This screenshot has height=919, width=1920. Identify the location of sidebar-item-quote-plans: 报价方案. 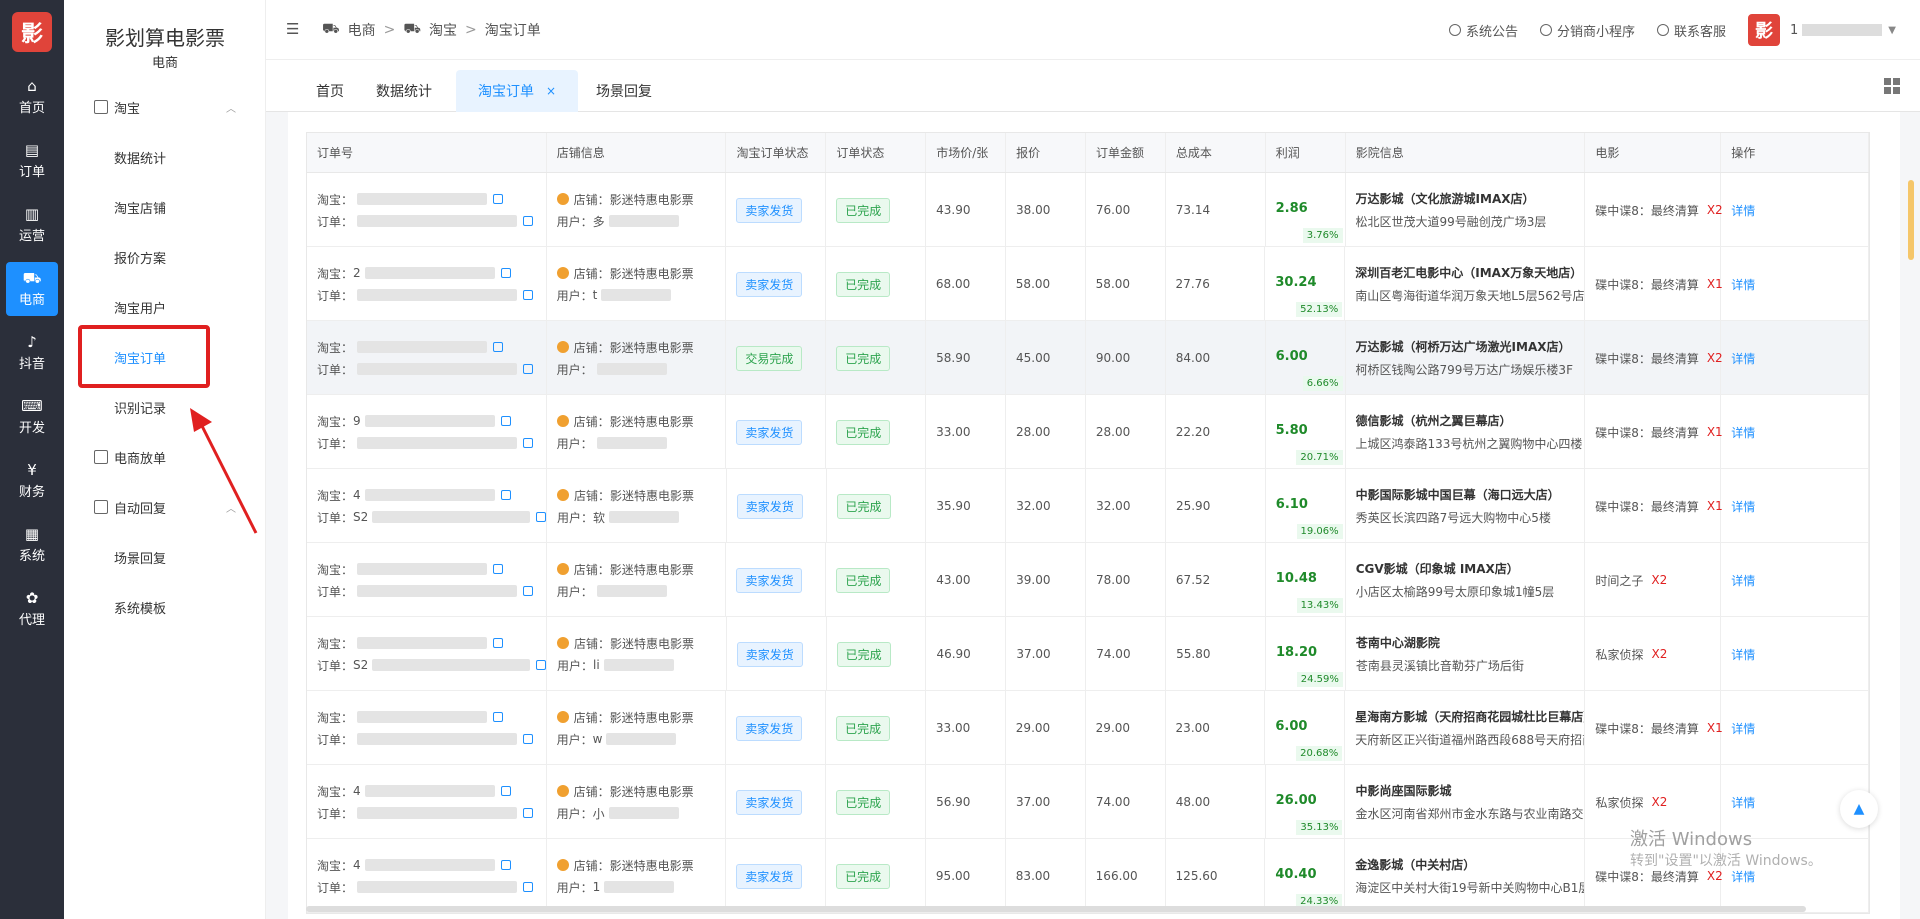
(165, 257).